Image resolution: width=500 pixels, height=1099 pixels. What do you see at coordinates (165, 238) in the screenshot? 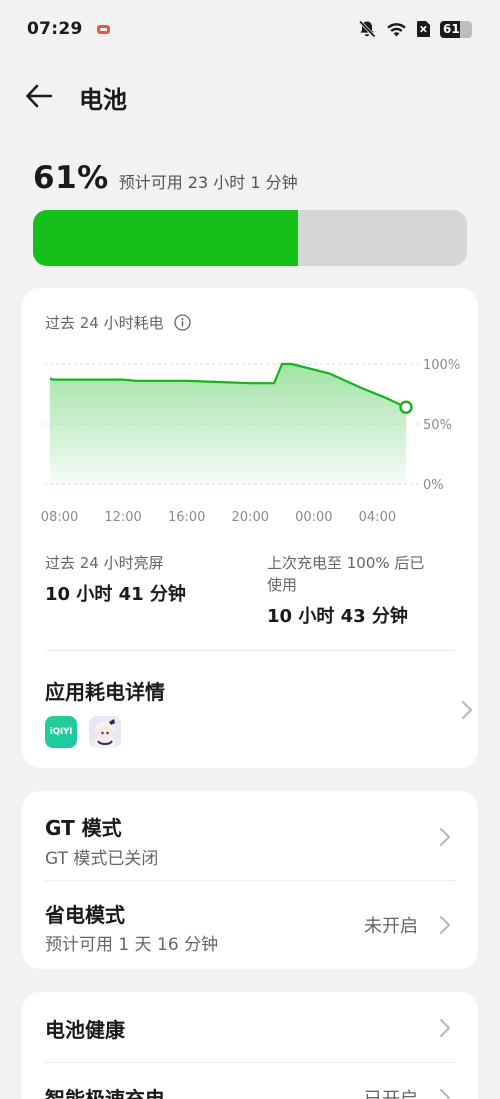
I see `battery-level-fill` at bounding box center [165, 238].